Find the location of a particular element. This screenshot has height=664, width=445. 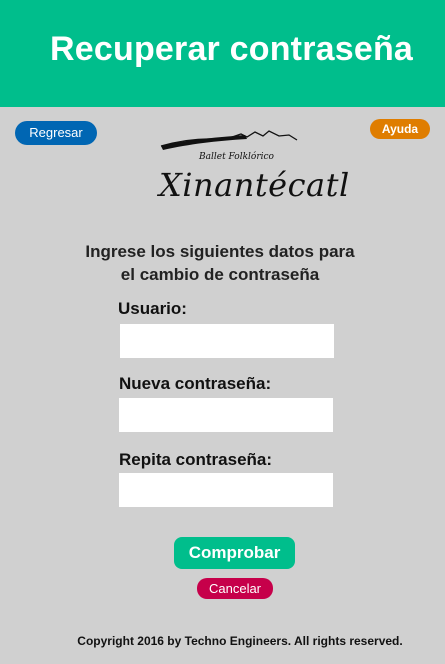

new-password-input is located at coordinates (226, 415).